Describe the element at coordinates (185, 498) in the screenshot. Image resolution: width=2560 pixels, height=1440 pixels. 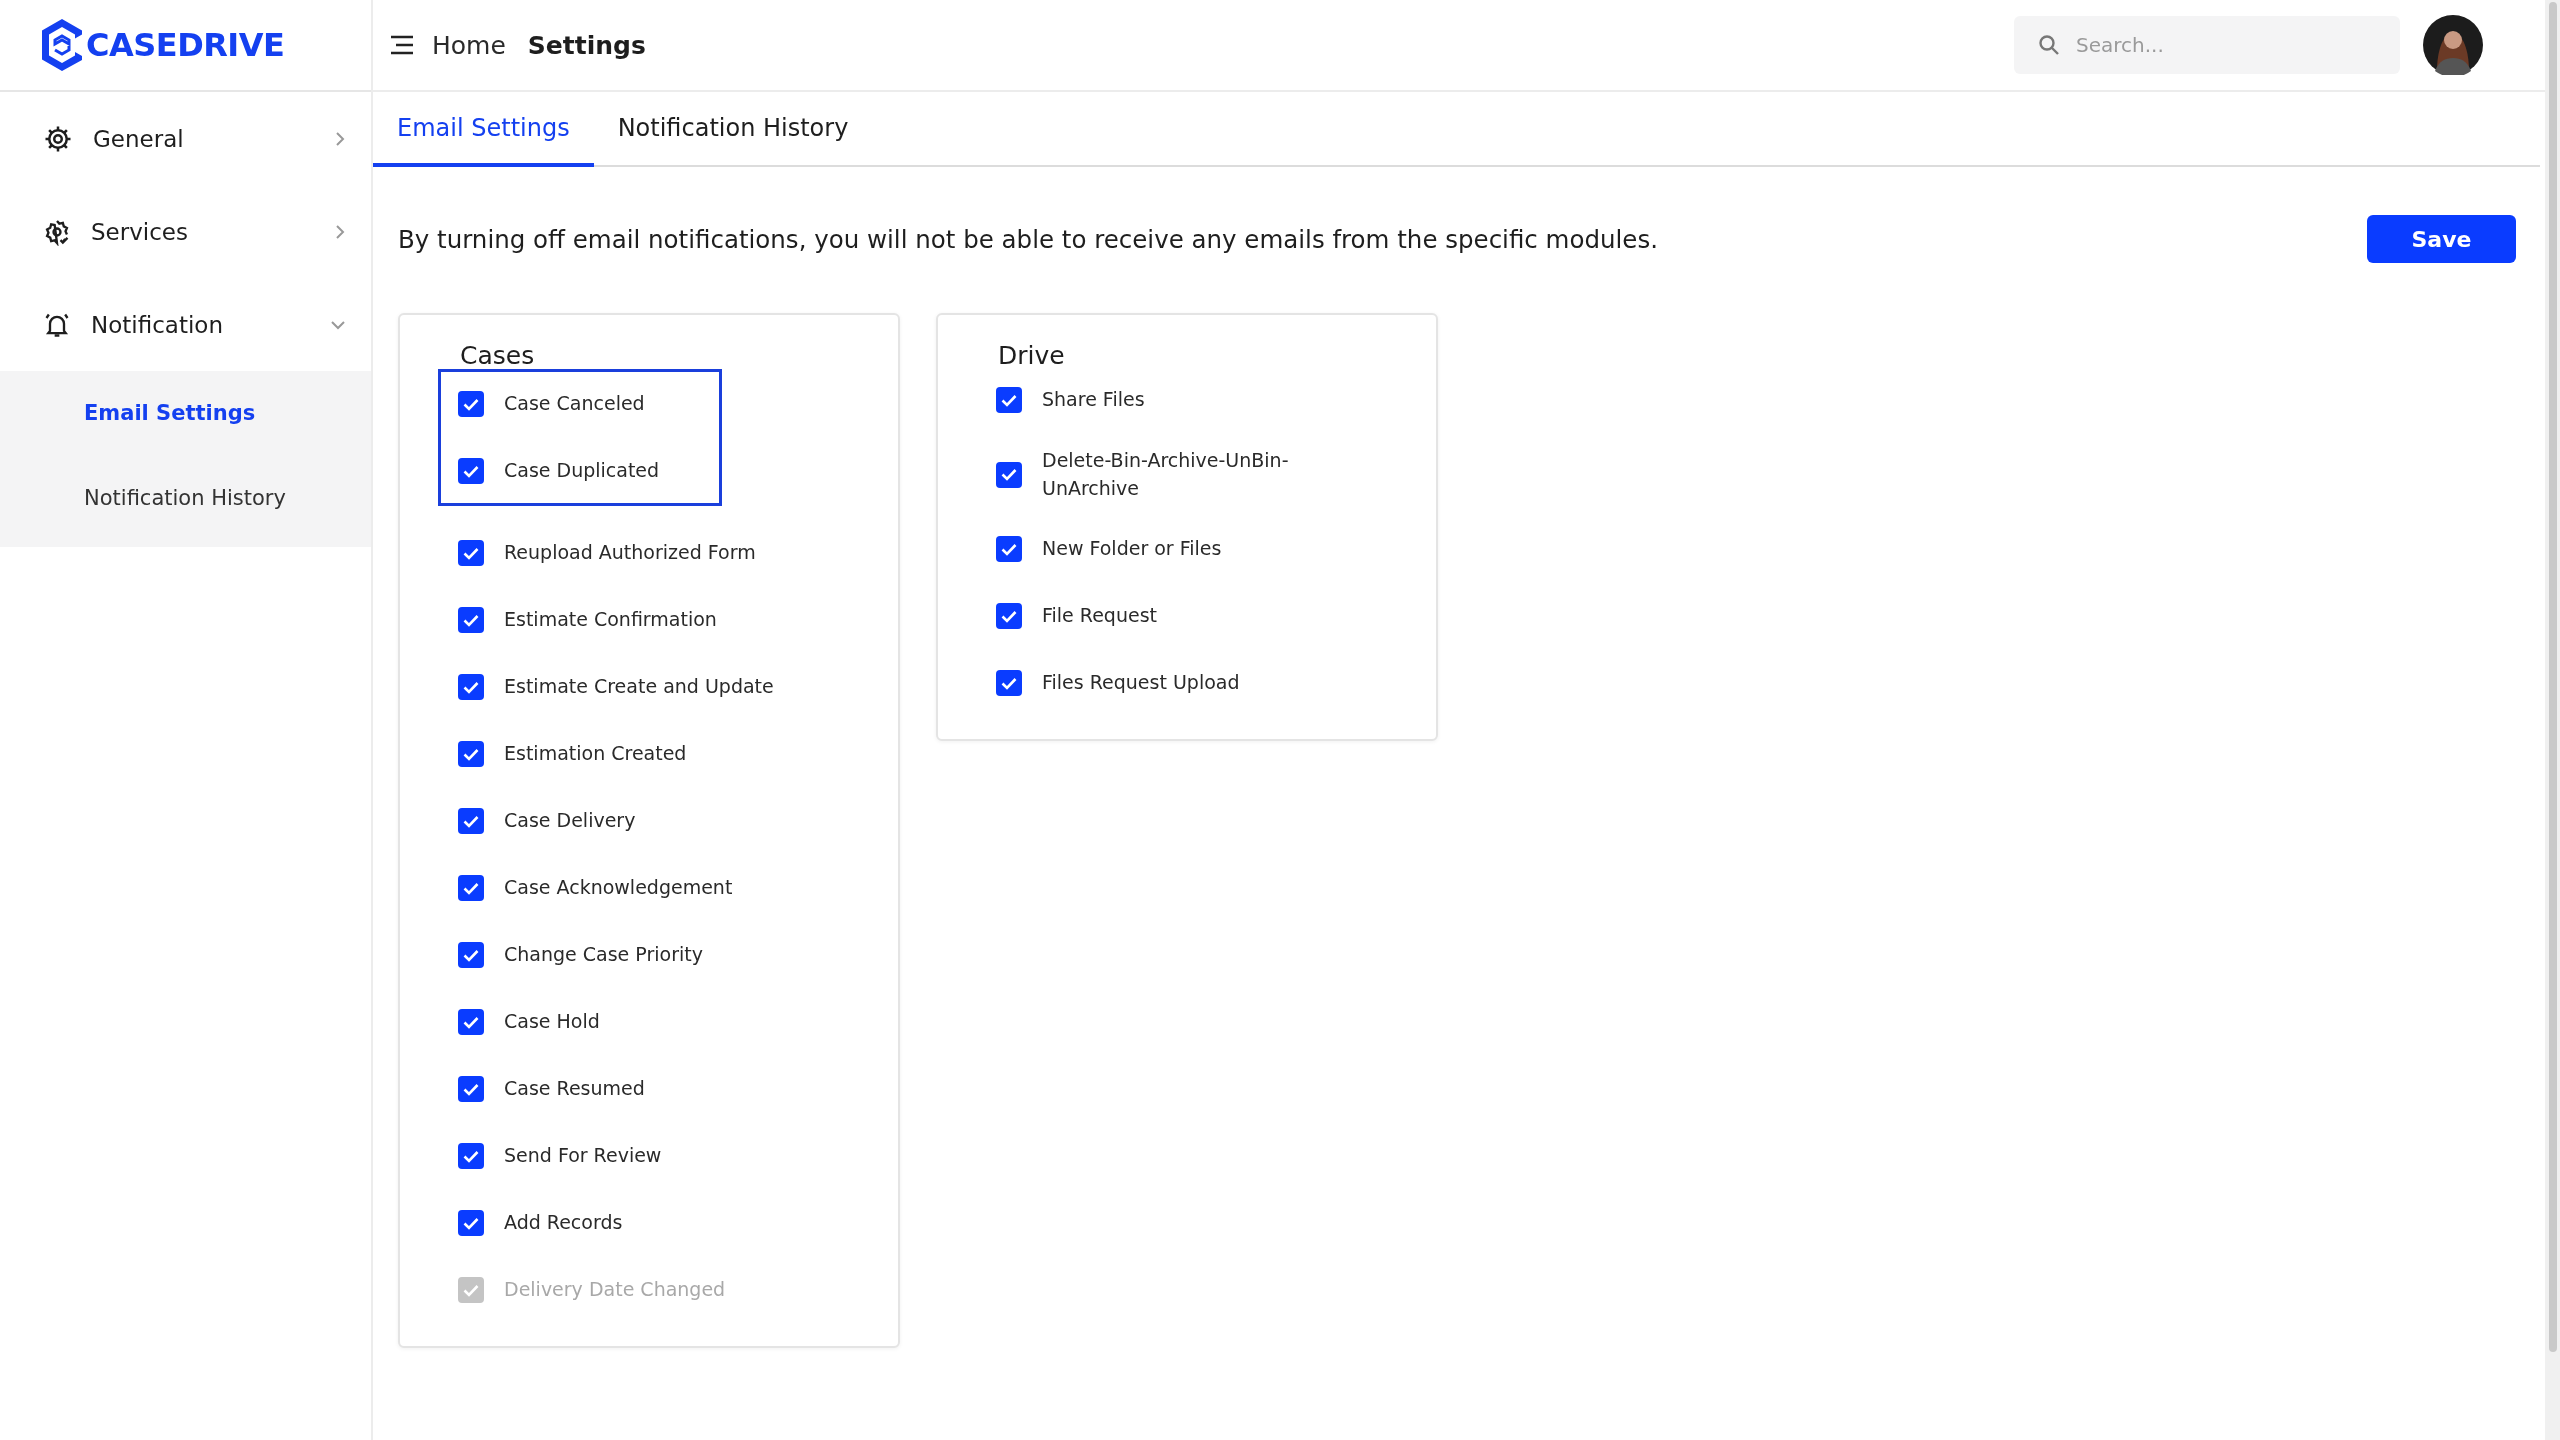
I see `submenu-item: Notification History` at that location.